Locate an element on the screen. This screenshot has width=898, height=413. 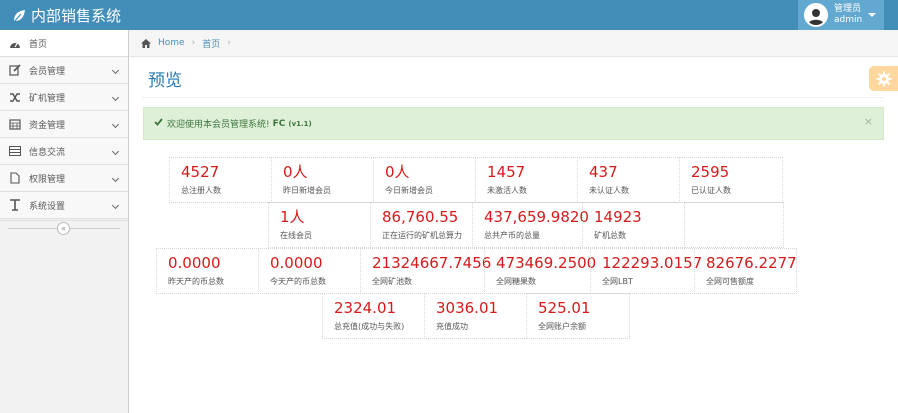
stat-value: 437 is located at coordinates (603, 172).